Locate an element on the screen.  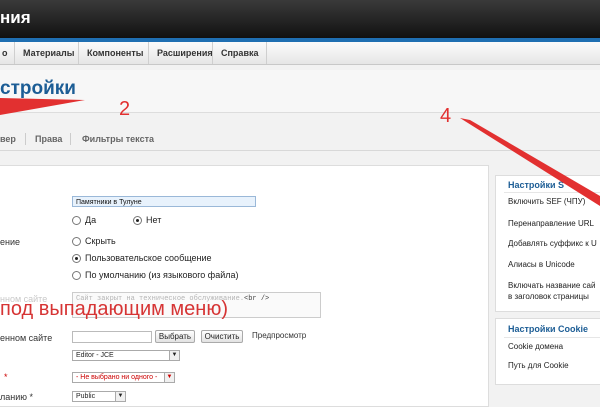
offline-msg-custom-label: Пользовательское сообщение is located at coordinates (148, 258).